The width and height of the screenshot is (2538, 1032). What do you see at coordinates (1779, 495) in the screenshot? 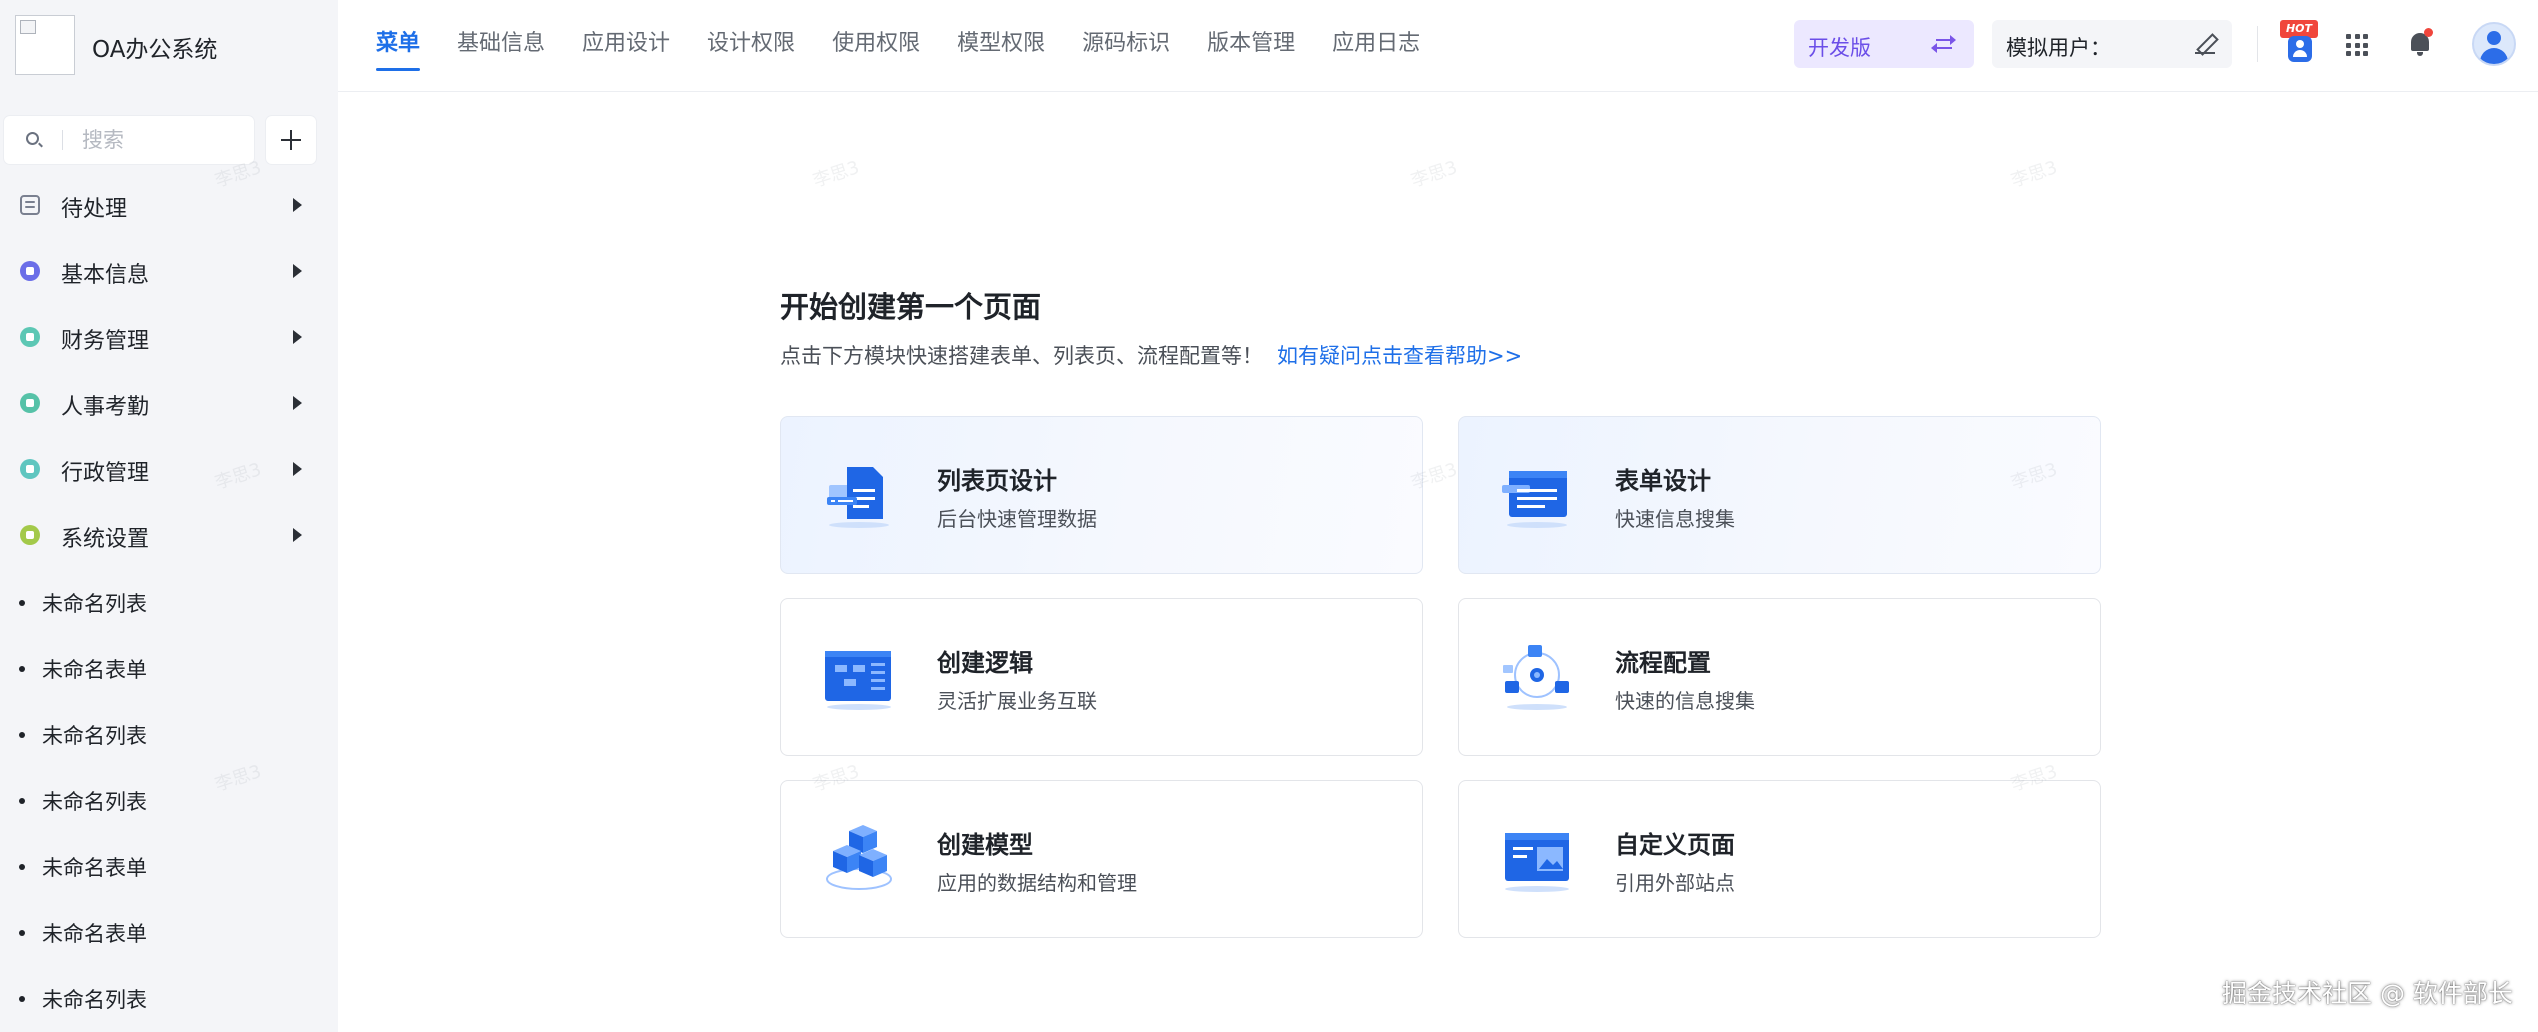
I see `card-form-design: 表单设计 快速信息搜集` at bounding box center [1779, 495].